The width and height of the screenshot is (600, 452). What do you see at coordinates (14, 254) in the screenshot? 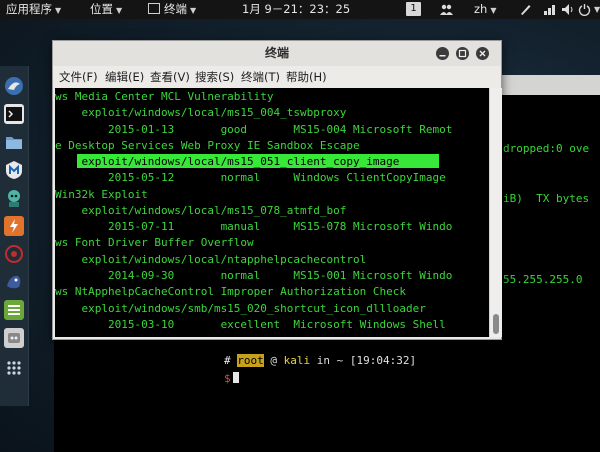
I see `maltego-icon` at bounding box center [14, 254].